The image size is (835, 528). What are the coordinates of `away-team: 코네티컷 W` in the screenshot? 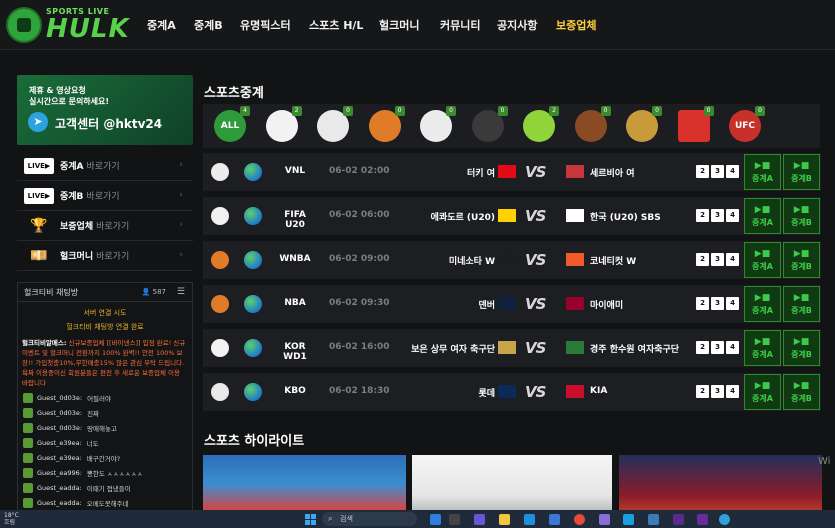 It's located at (613, 262).